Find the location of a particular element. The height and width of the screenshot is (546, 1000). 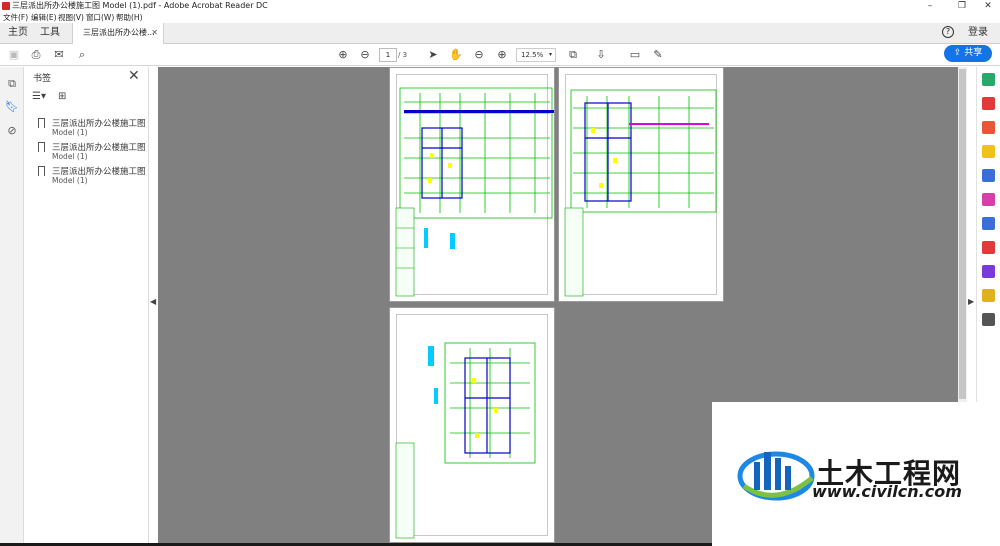

zoom-out-icon: ⊖ is located at coordinates (479, 55).